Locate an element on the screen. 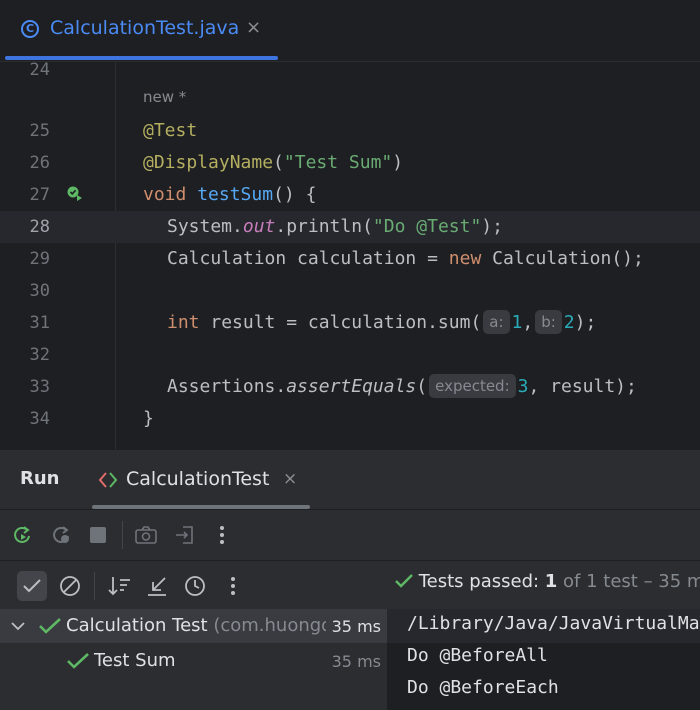  line-number: 31 is located at coordinates (39, 323).